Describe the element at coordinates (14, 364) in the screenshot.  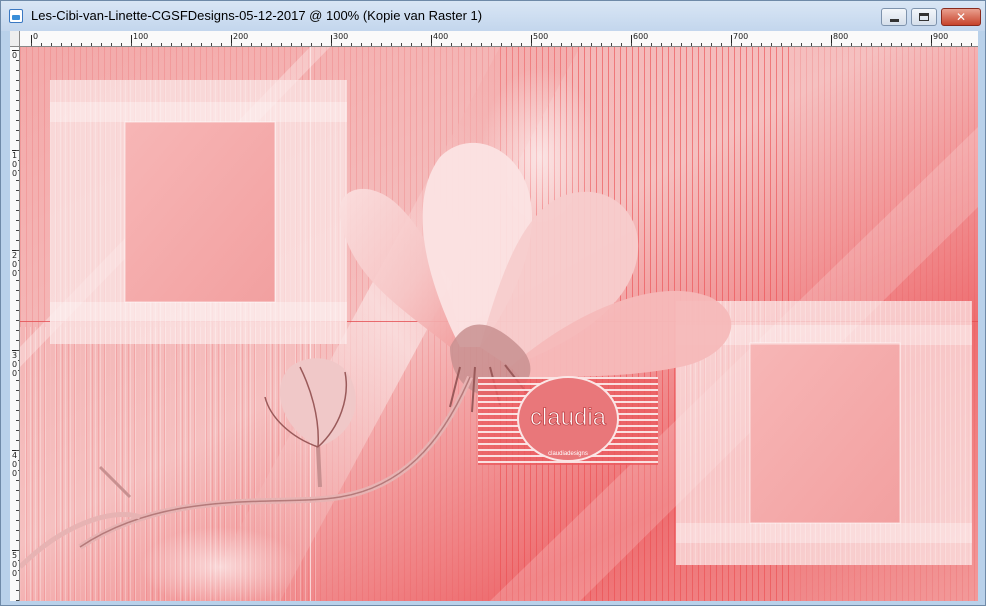
I see `ruler-left-label: 300` at that location.